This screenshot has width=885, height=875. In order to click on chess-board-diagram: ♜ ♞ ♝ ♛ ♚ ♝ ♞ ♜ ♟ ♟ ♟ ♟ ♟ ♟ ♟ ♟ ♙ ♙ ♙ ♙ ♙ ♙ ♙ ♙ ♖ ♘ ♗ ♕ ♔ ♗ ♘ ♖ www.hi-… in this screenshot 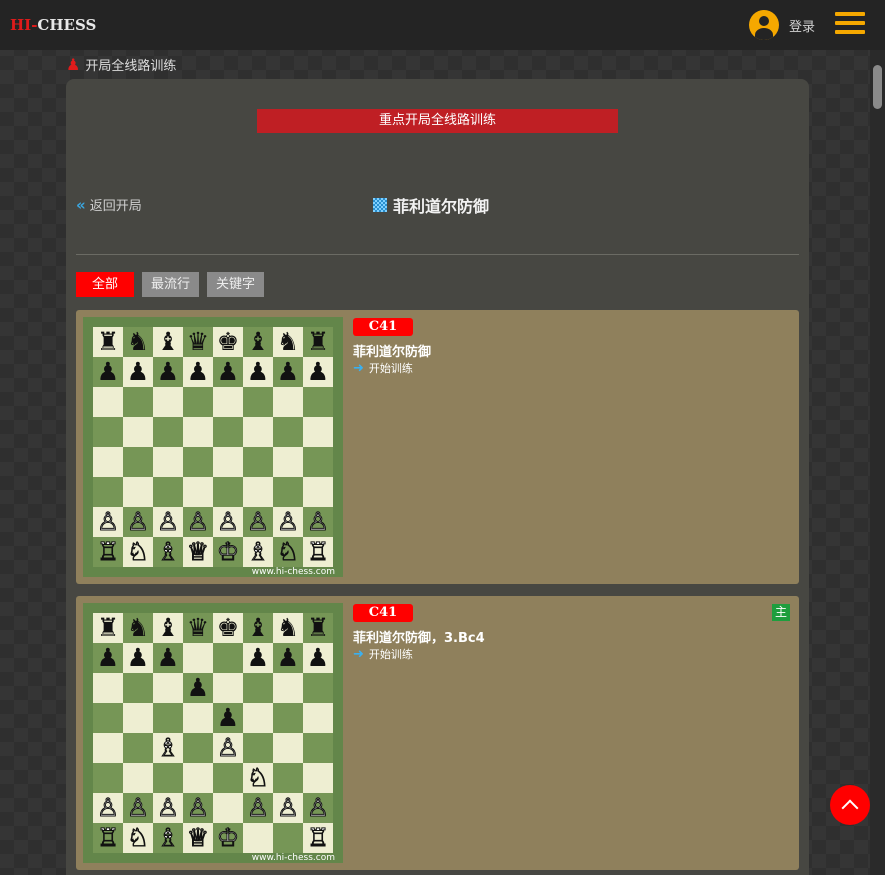, I will do `click(213, 447)`.